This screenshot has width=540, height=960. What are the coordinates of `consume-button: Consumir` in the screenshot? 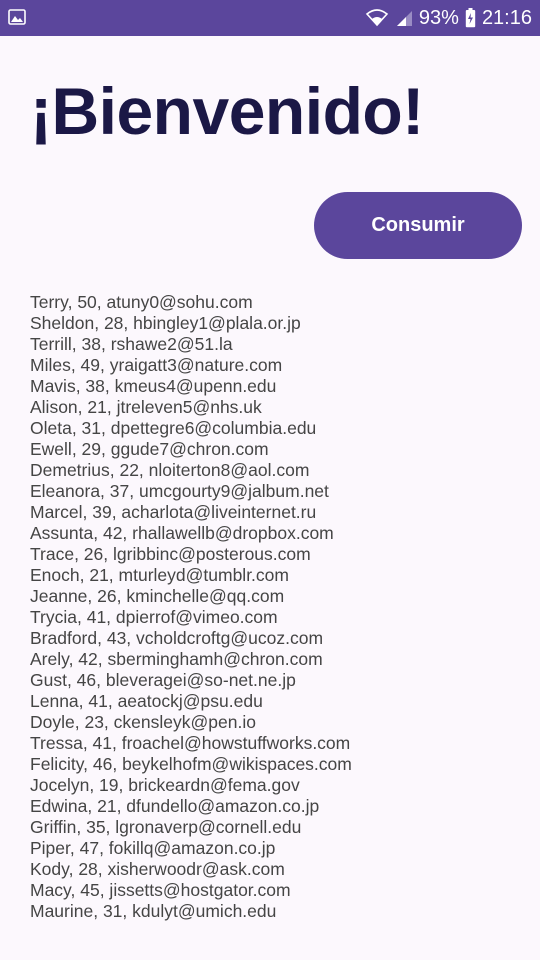 It's located at (418, 225).